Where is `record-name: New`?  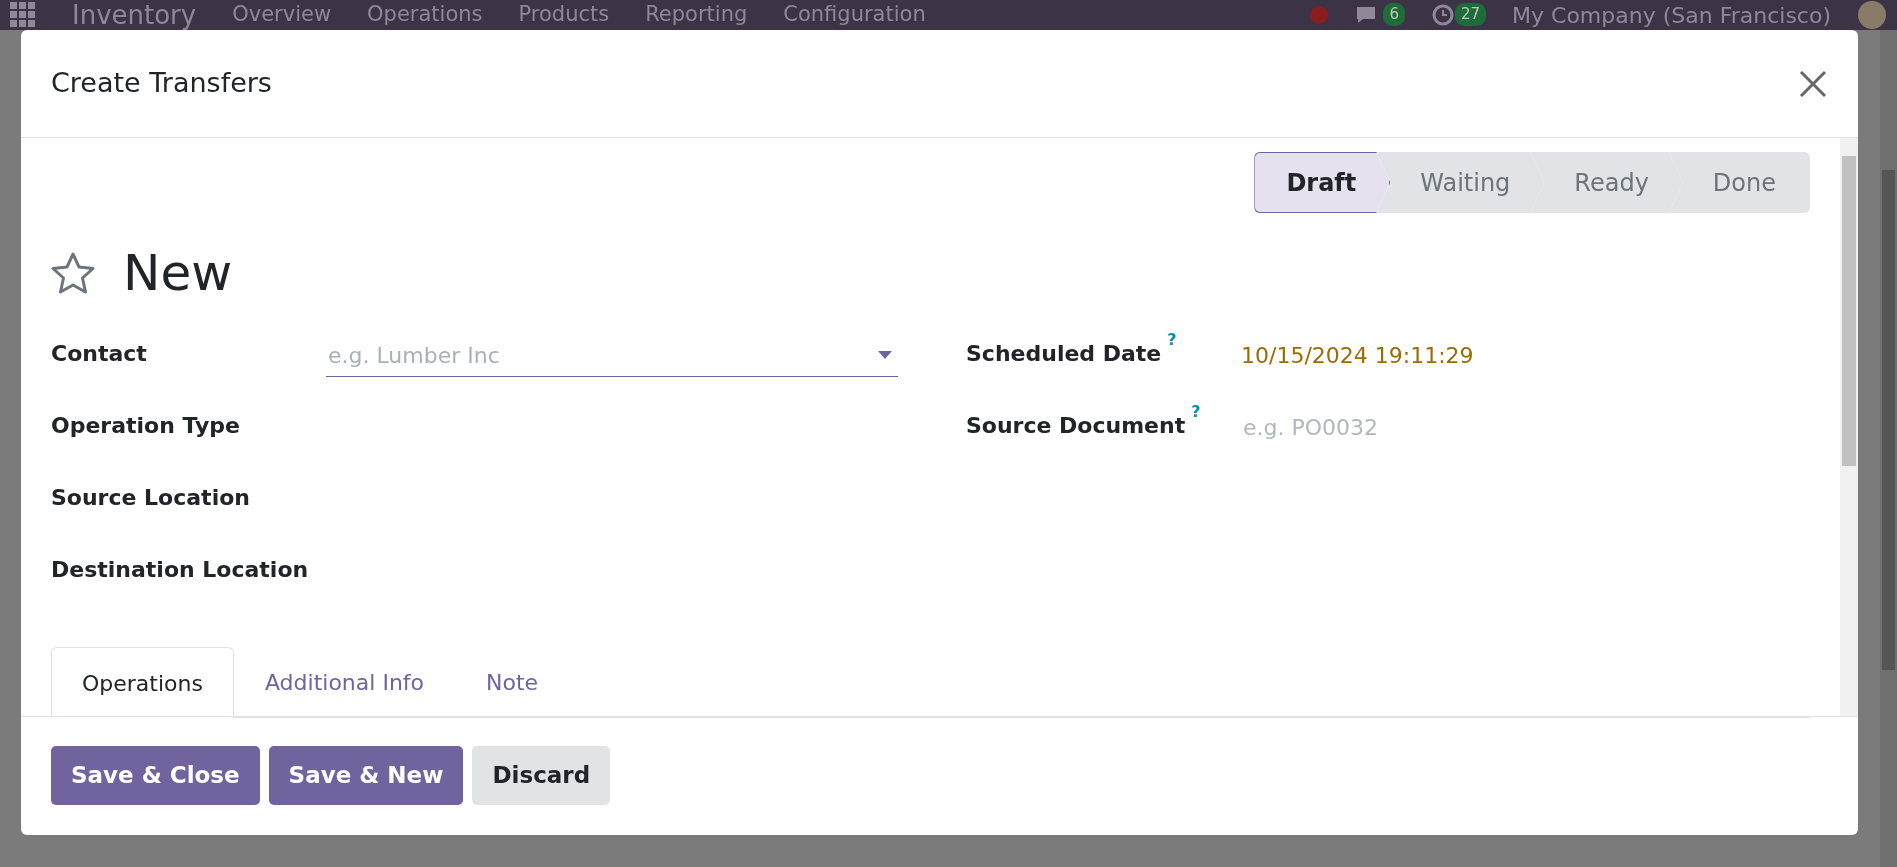 record-name: New is located at coordinates (178, 273).